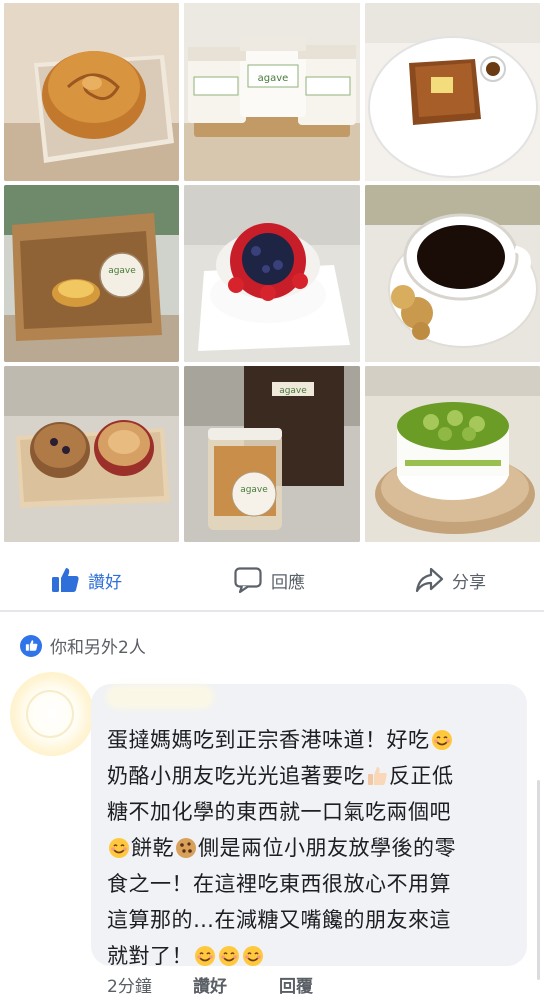  What do you see at coordinates (279, 920) in the screenshot?
I see `comment-line-6: 這算那的…在減糖又嘴饞的朋友來這` at bounding box center [279, 920].